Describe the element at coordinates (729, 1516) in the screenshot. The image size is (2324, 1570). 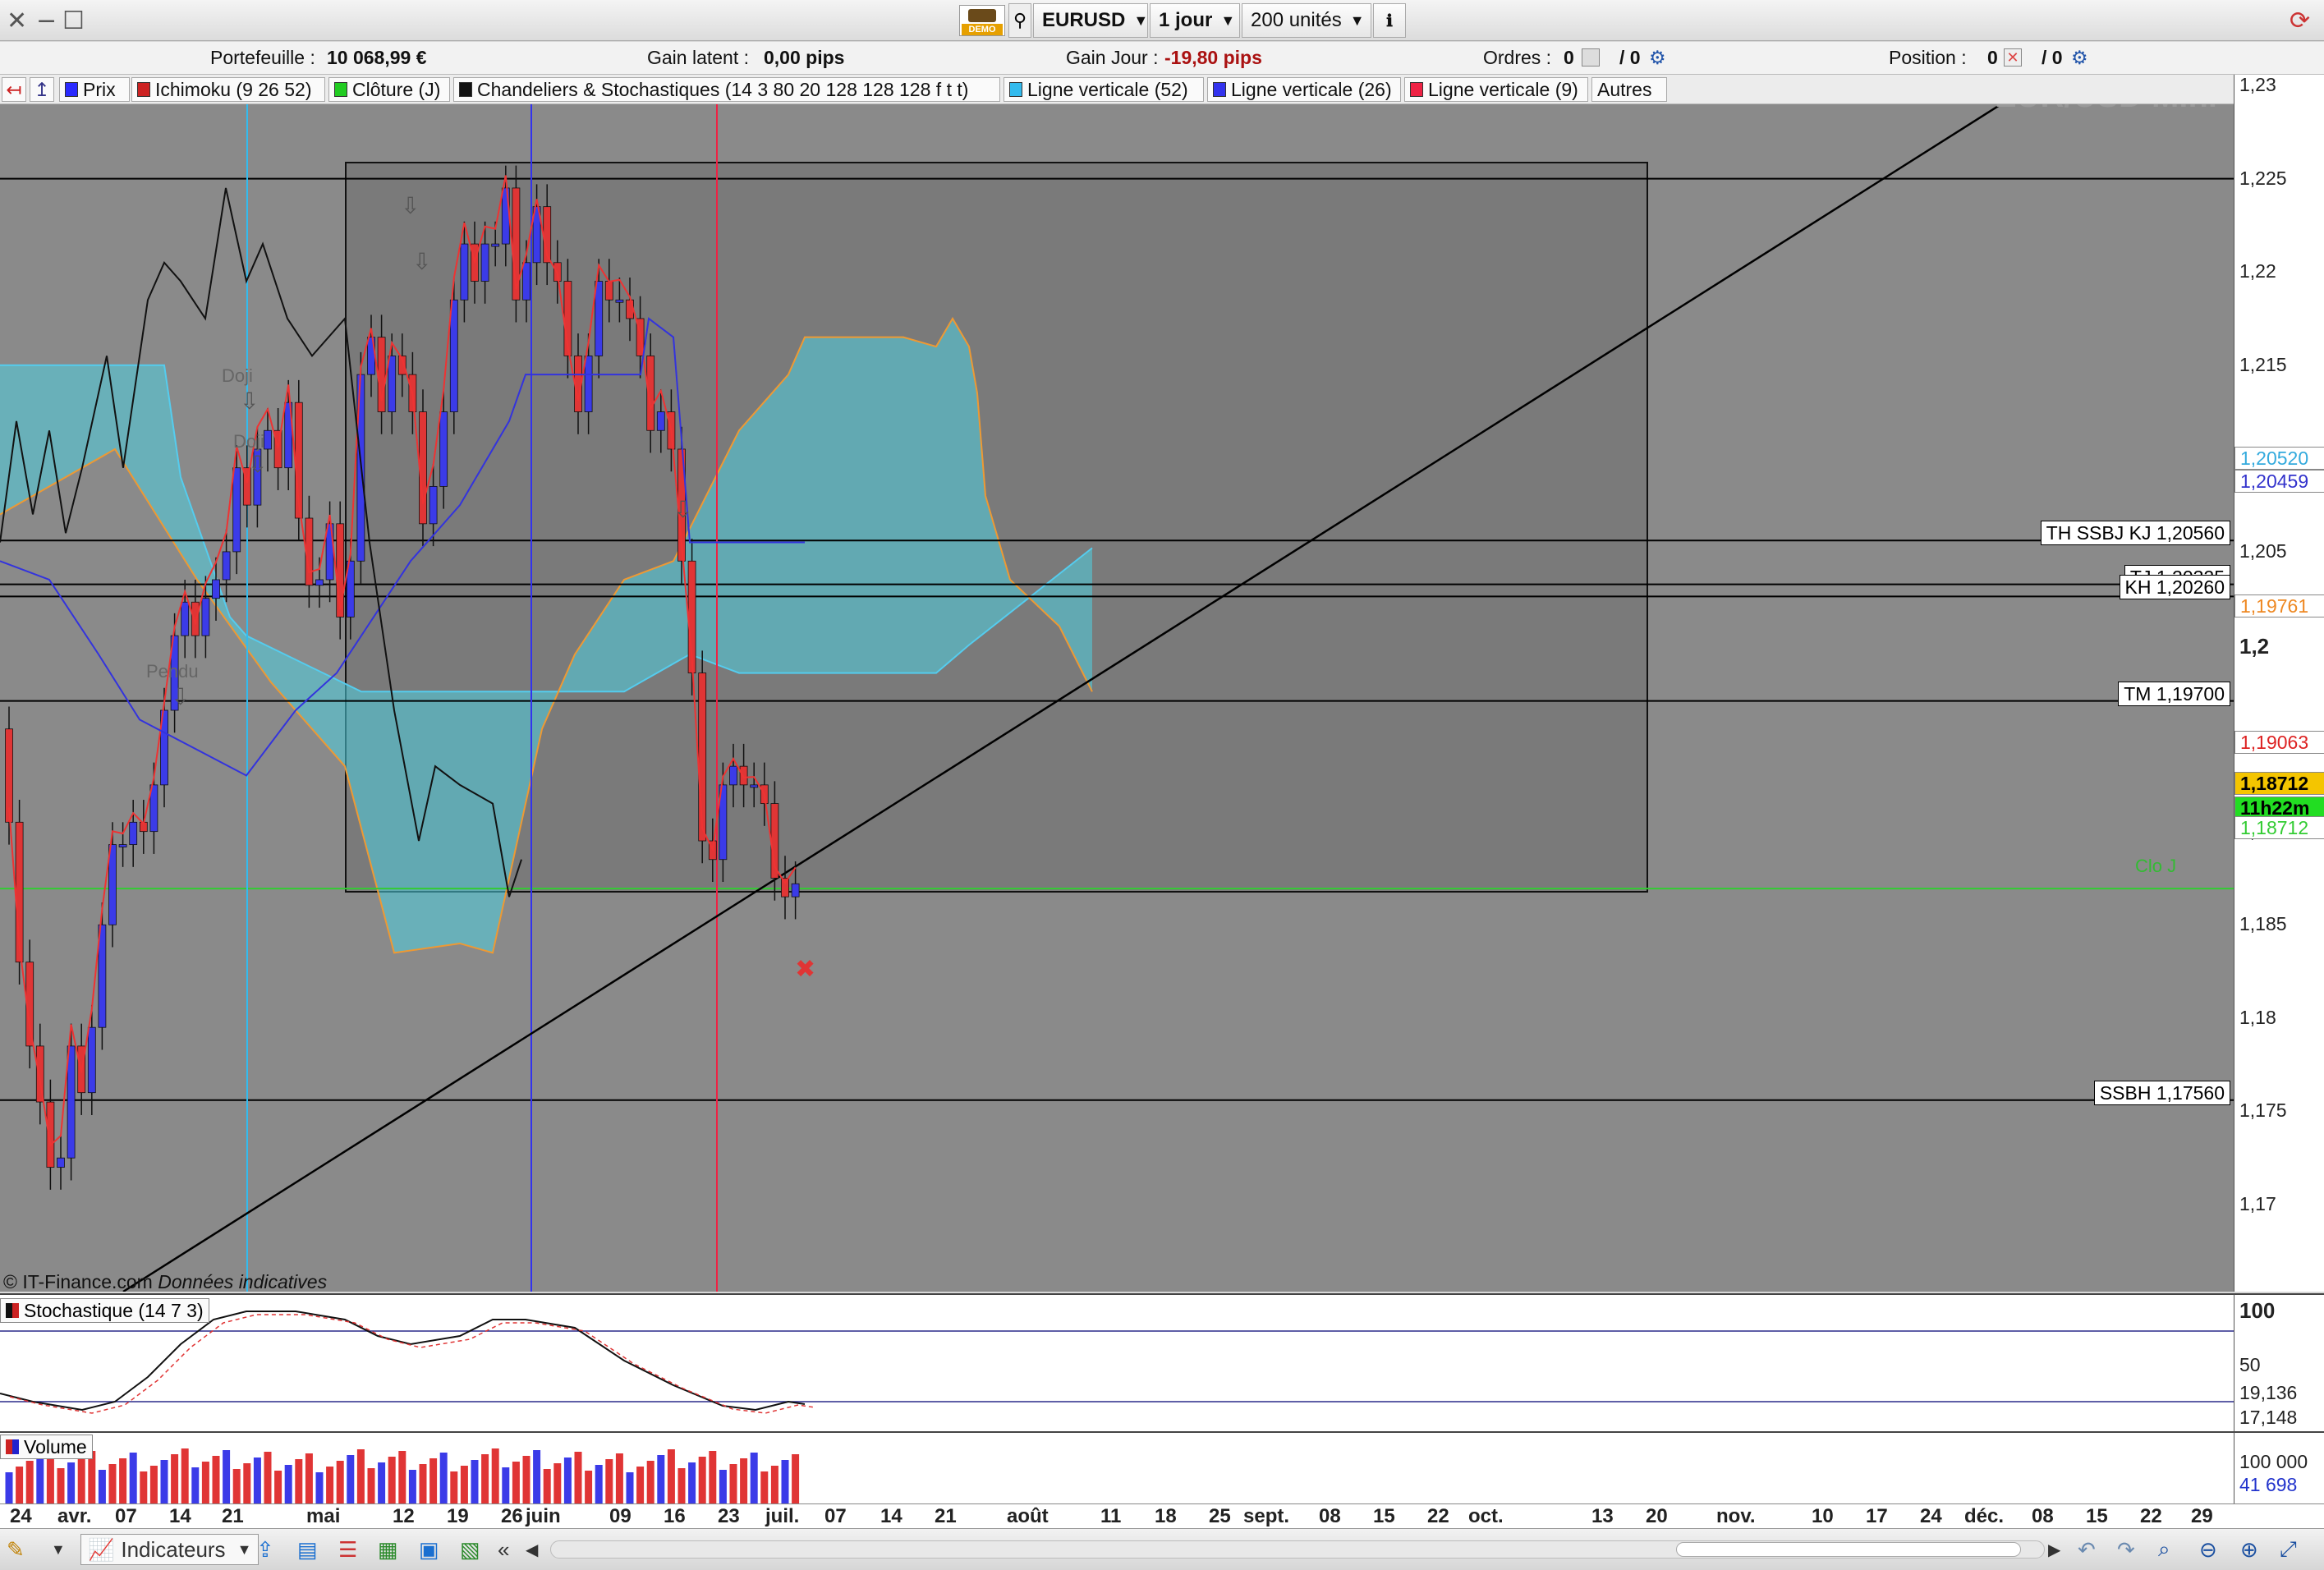
I see `time-tick: 23` at that location.